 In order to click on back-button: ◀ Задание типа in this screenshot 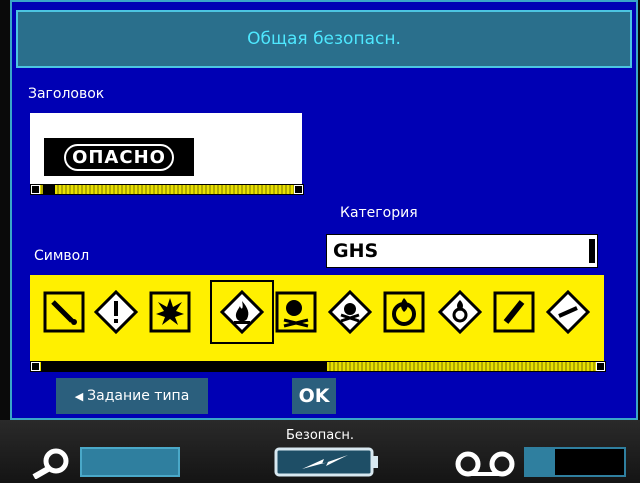, I will do `click(132, 396)`.